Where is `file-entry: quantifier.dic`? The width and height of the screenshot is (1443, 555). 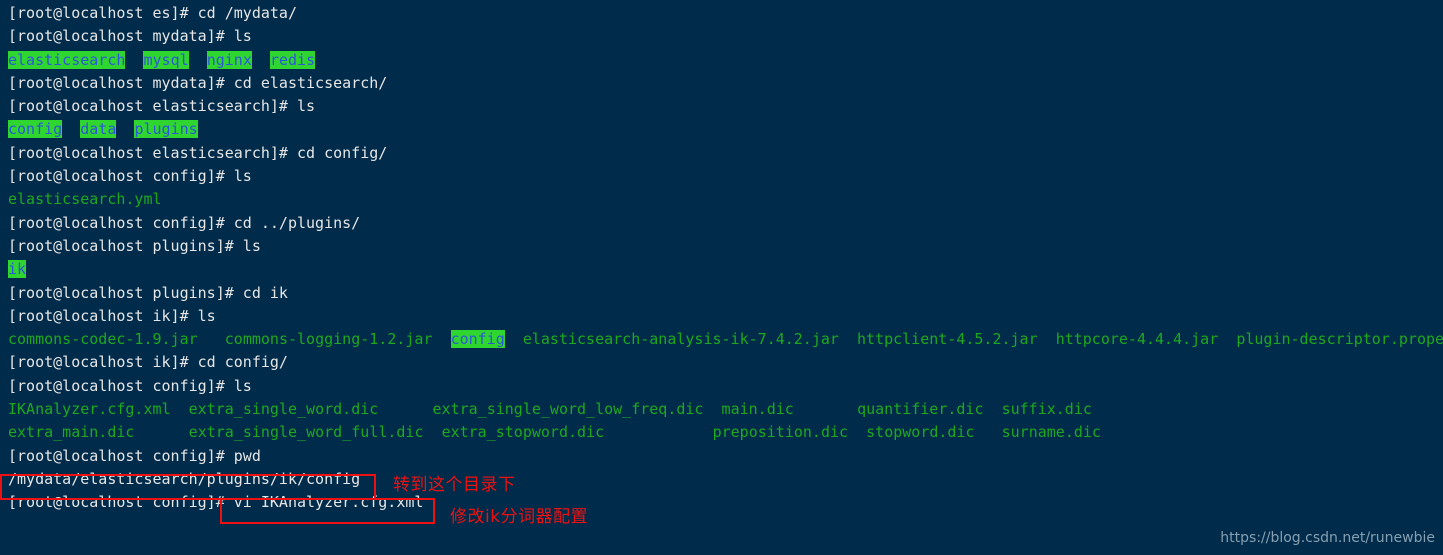
file-entry: quantifier.dic is located at coordinates (920, 409).